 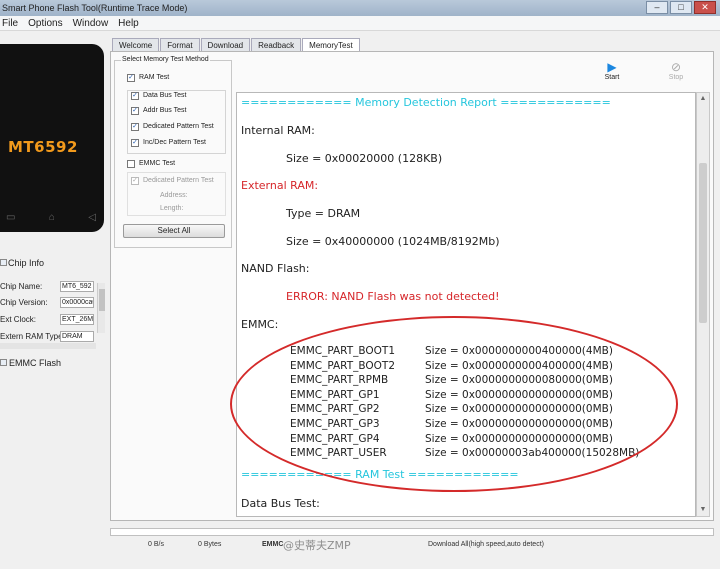 I want to click on menu-bar: File Options Window Help, so click(x=360, y=23).